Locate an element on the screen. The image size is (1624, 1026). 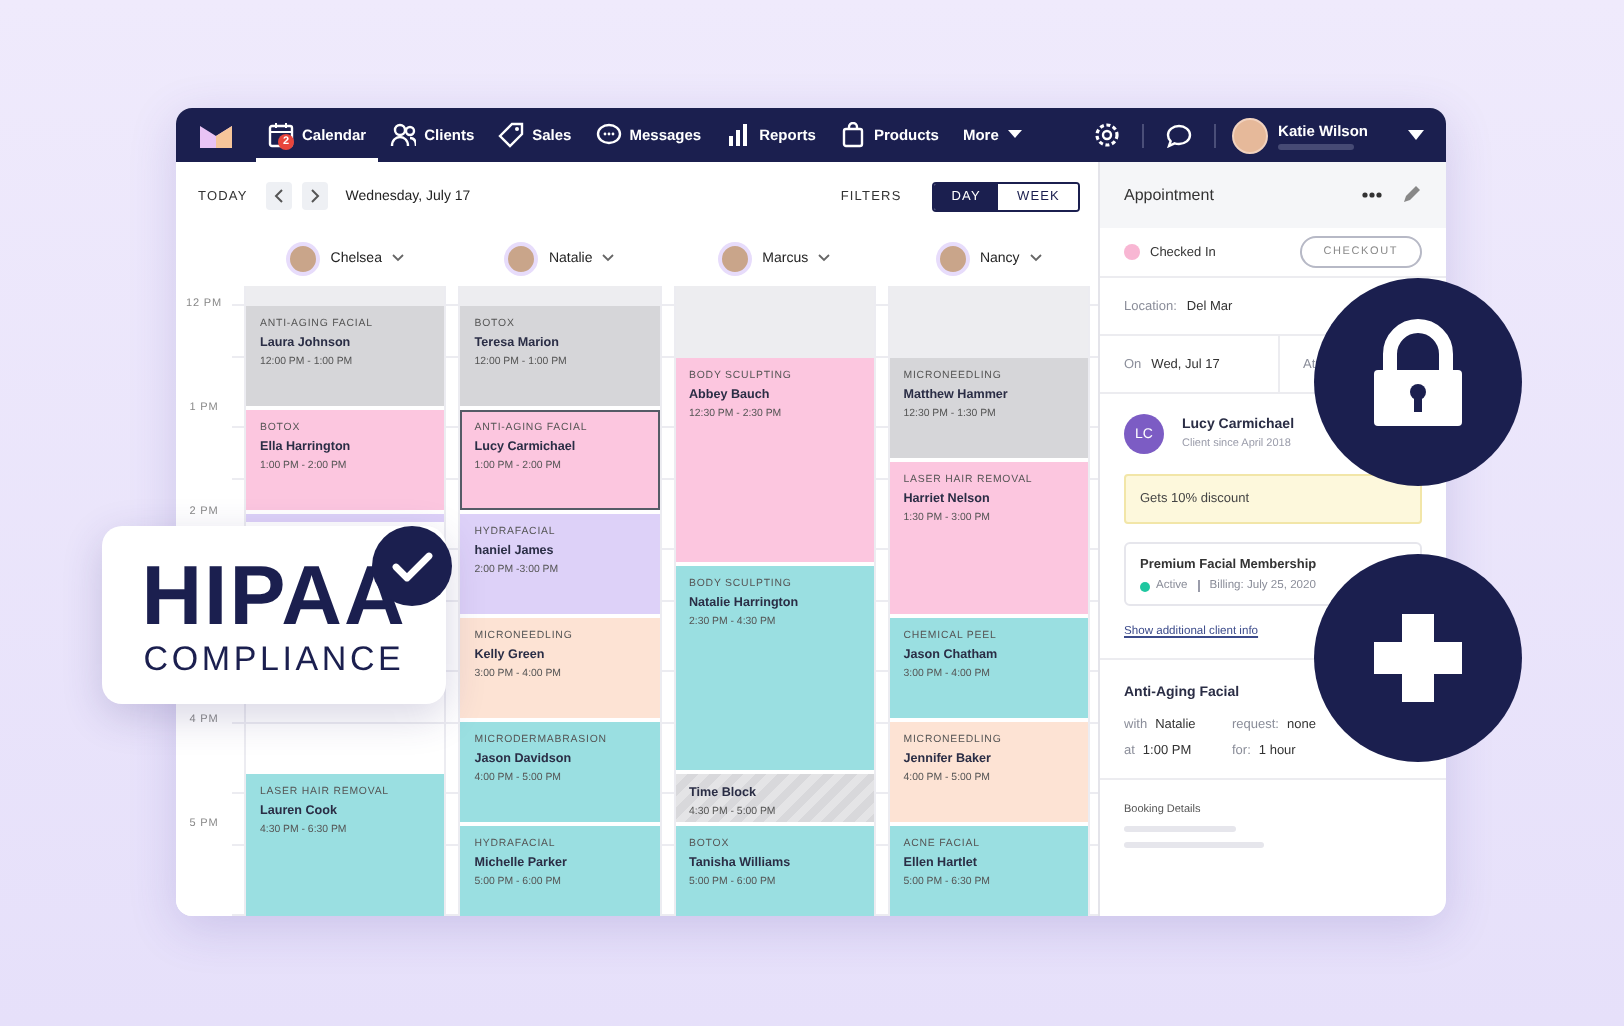
calendar-icon is located at coordinates (281, 135).